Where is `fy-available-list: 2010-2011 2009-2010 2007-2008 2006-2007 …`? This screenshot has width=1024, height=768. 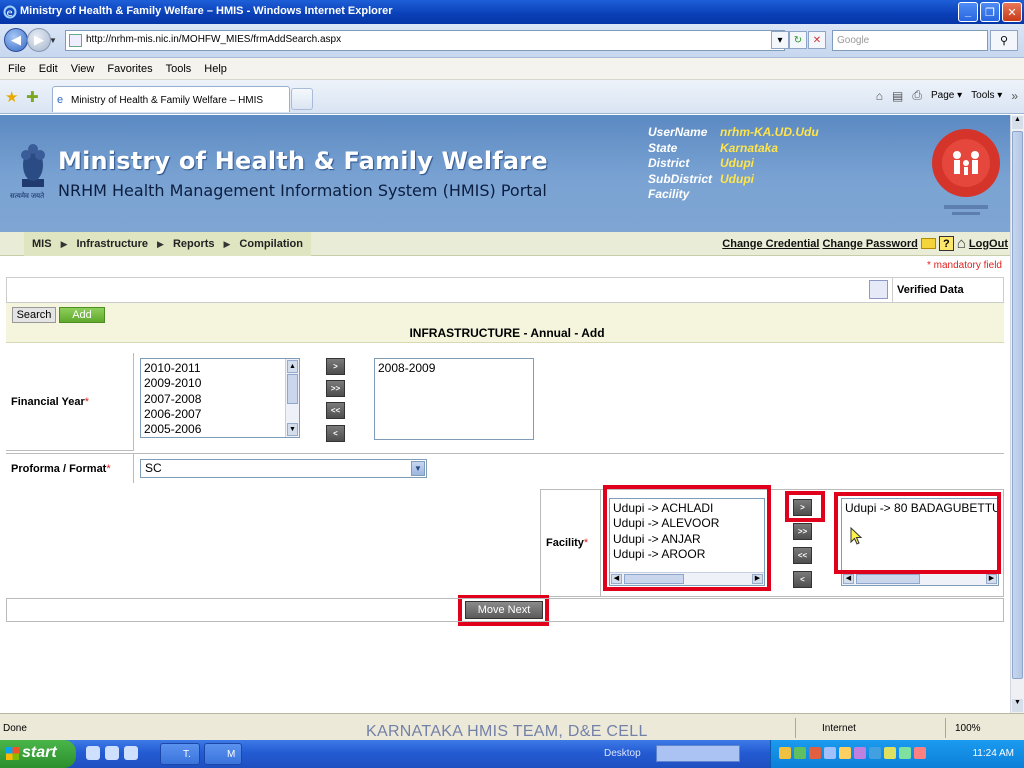 fy-available-list: 2010-2011 2009-2010 2007-2008 2006-2007 … is located at coordinates (220, 398).